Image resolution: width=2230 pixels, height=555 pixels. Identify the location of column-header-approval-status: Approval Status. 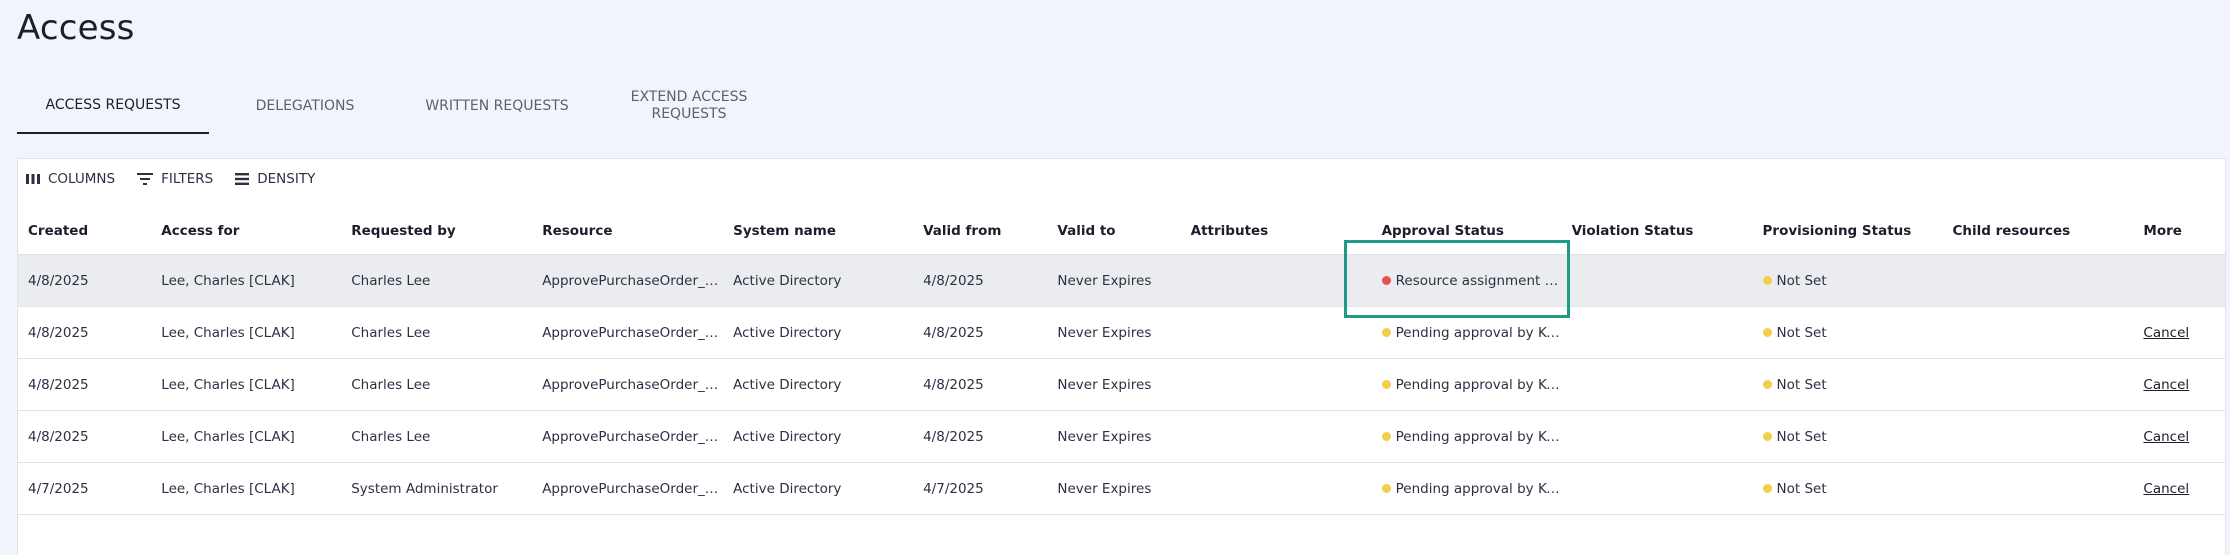
(1467, 231).